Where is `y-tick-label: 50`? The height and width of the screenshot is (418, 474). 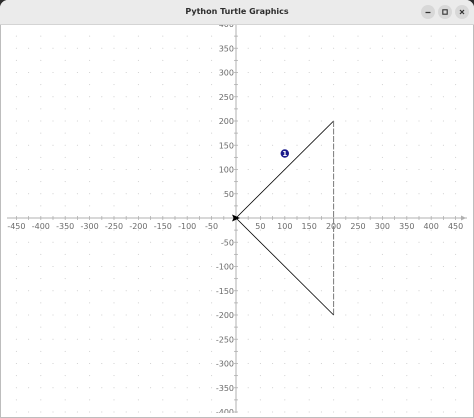
y-tick-label: 50 is located at coordinates (229, 194).